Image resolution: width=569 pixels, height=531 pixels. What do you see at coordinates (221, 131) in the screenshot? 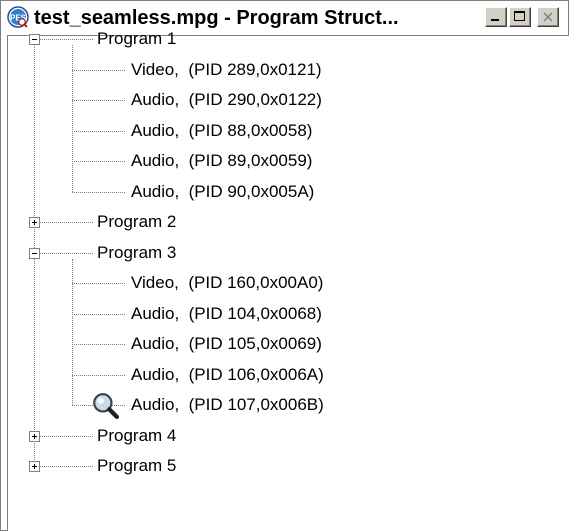
I see `stream-node-label: Audio, (PID 88,0x0058)` at bounding box center [221, 131].